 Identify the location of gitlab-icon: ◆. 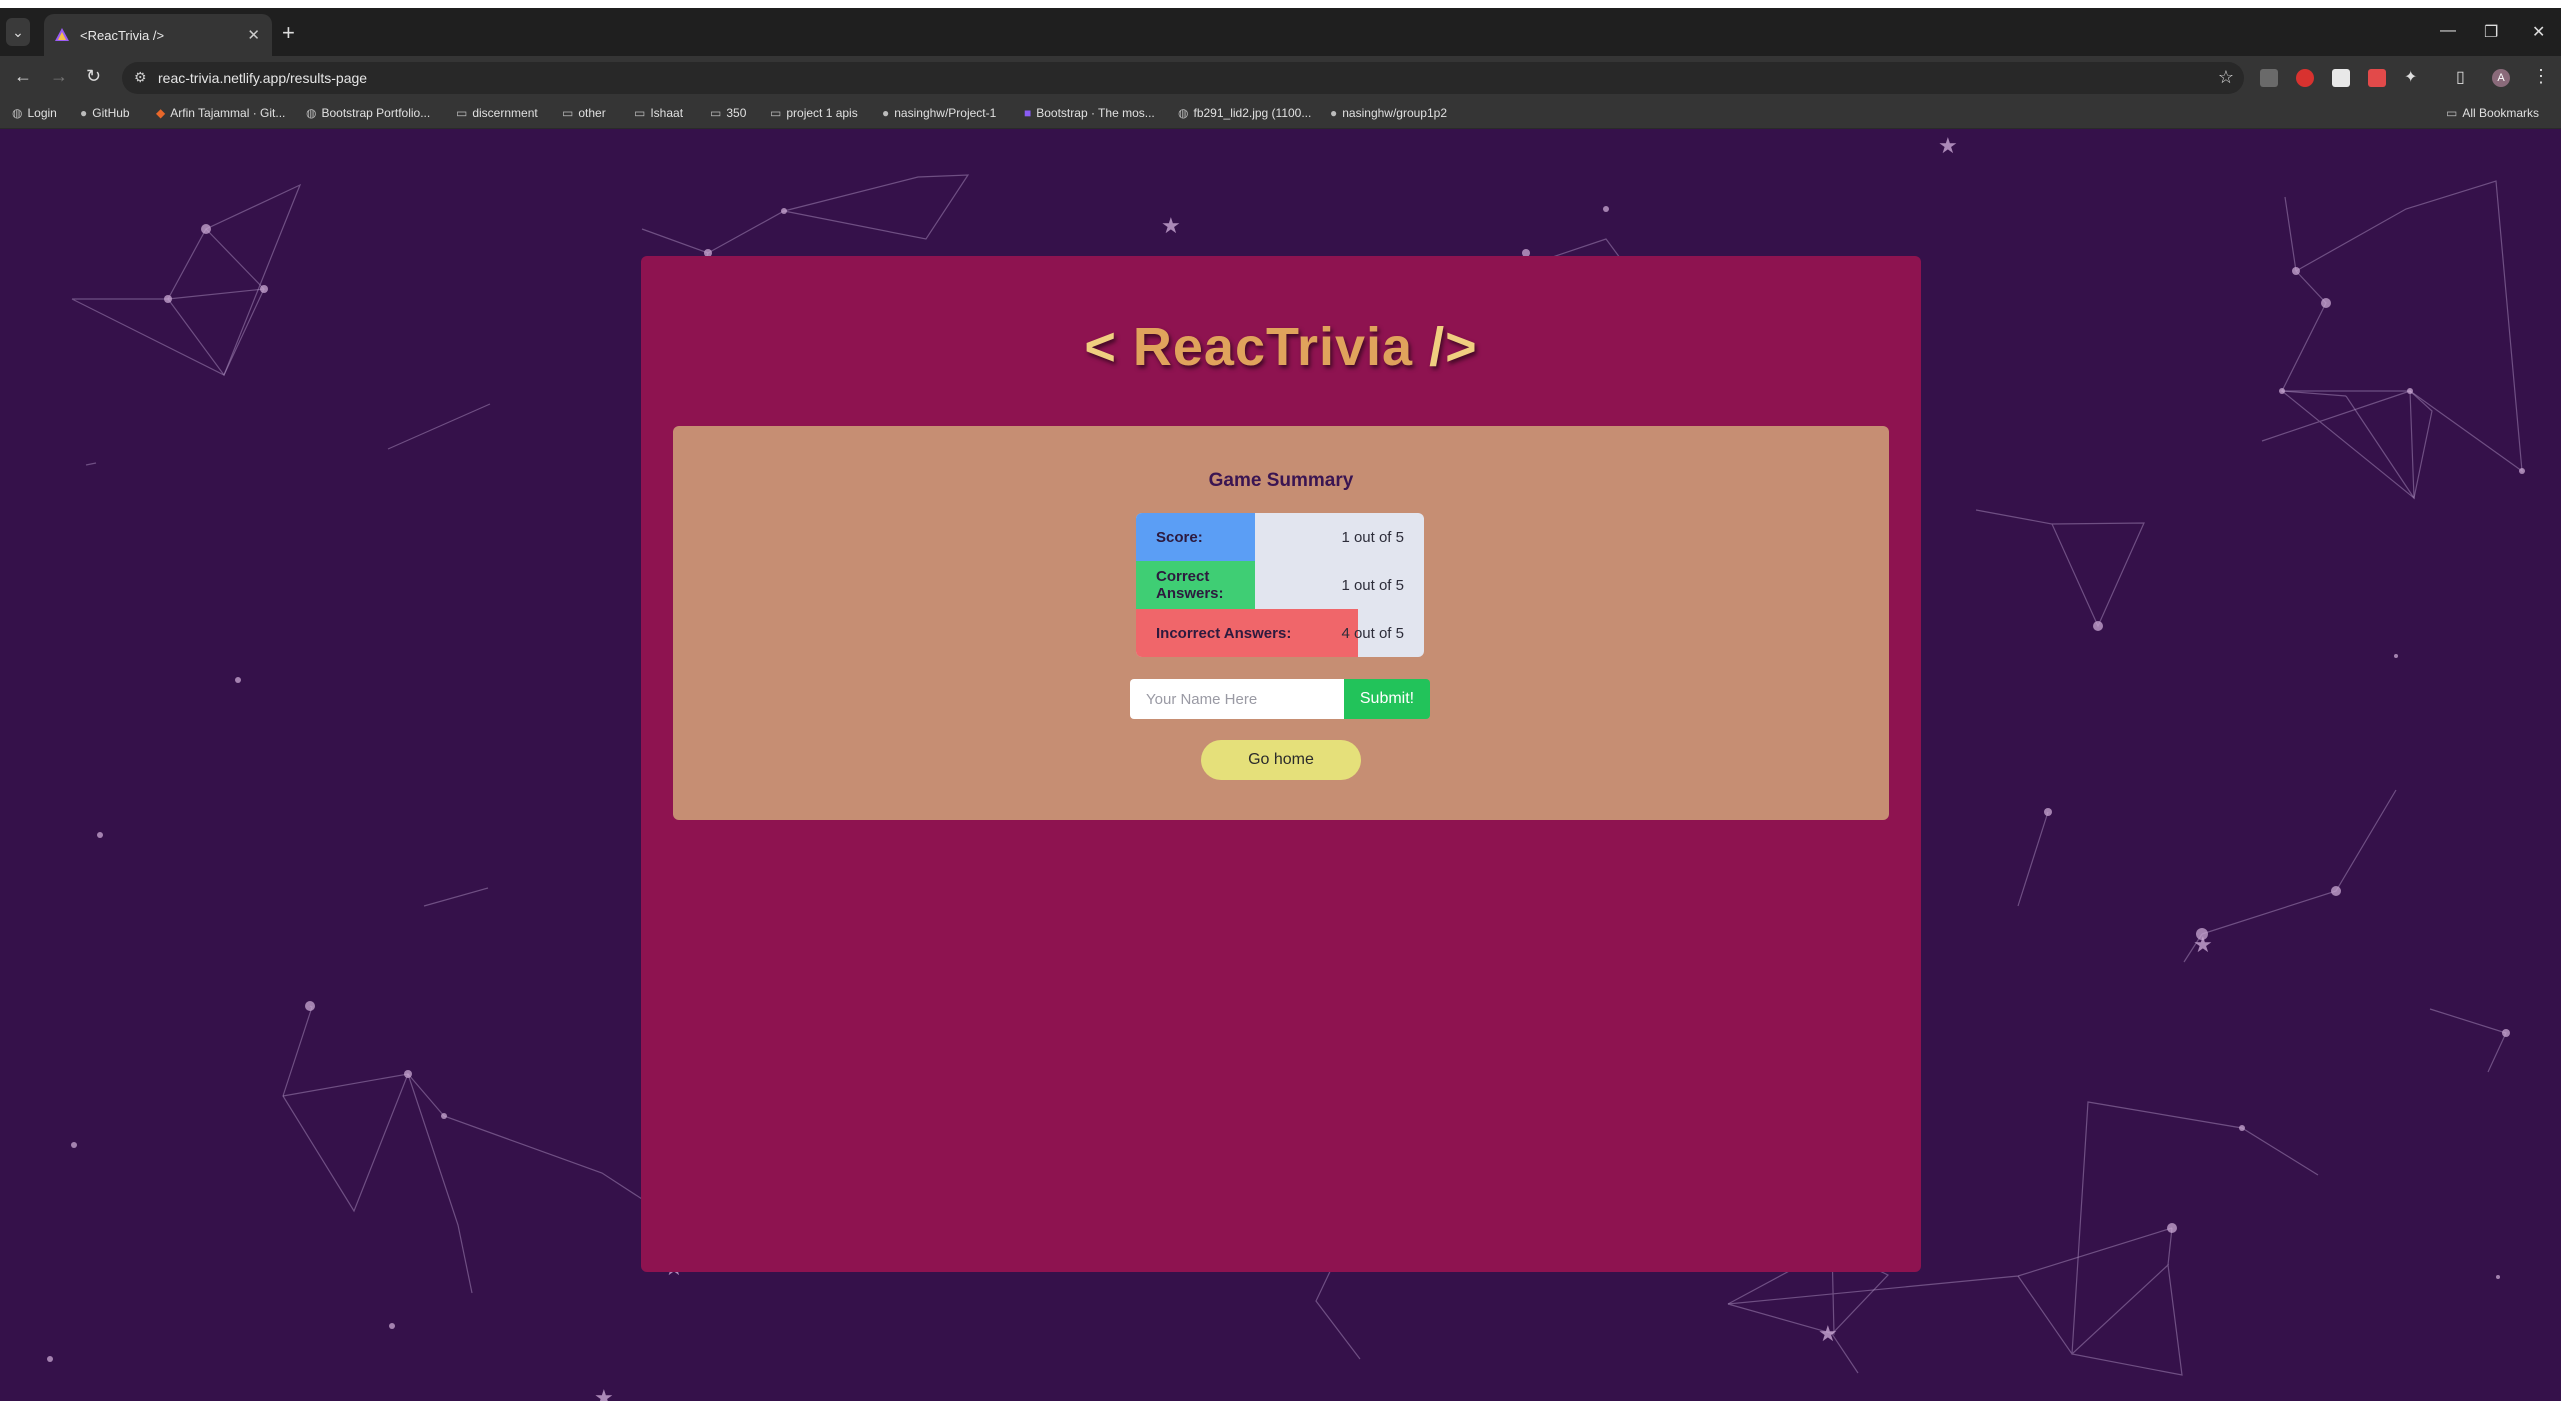
(161, 113).